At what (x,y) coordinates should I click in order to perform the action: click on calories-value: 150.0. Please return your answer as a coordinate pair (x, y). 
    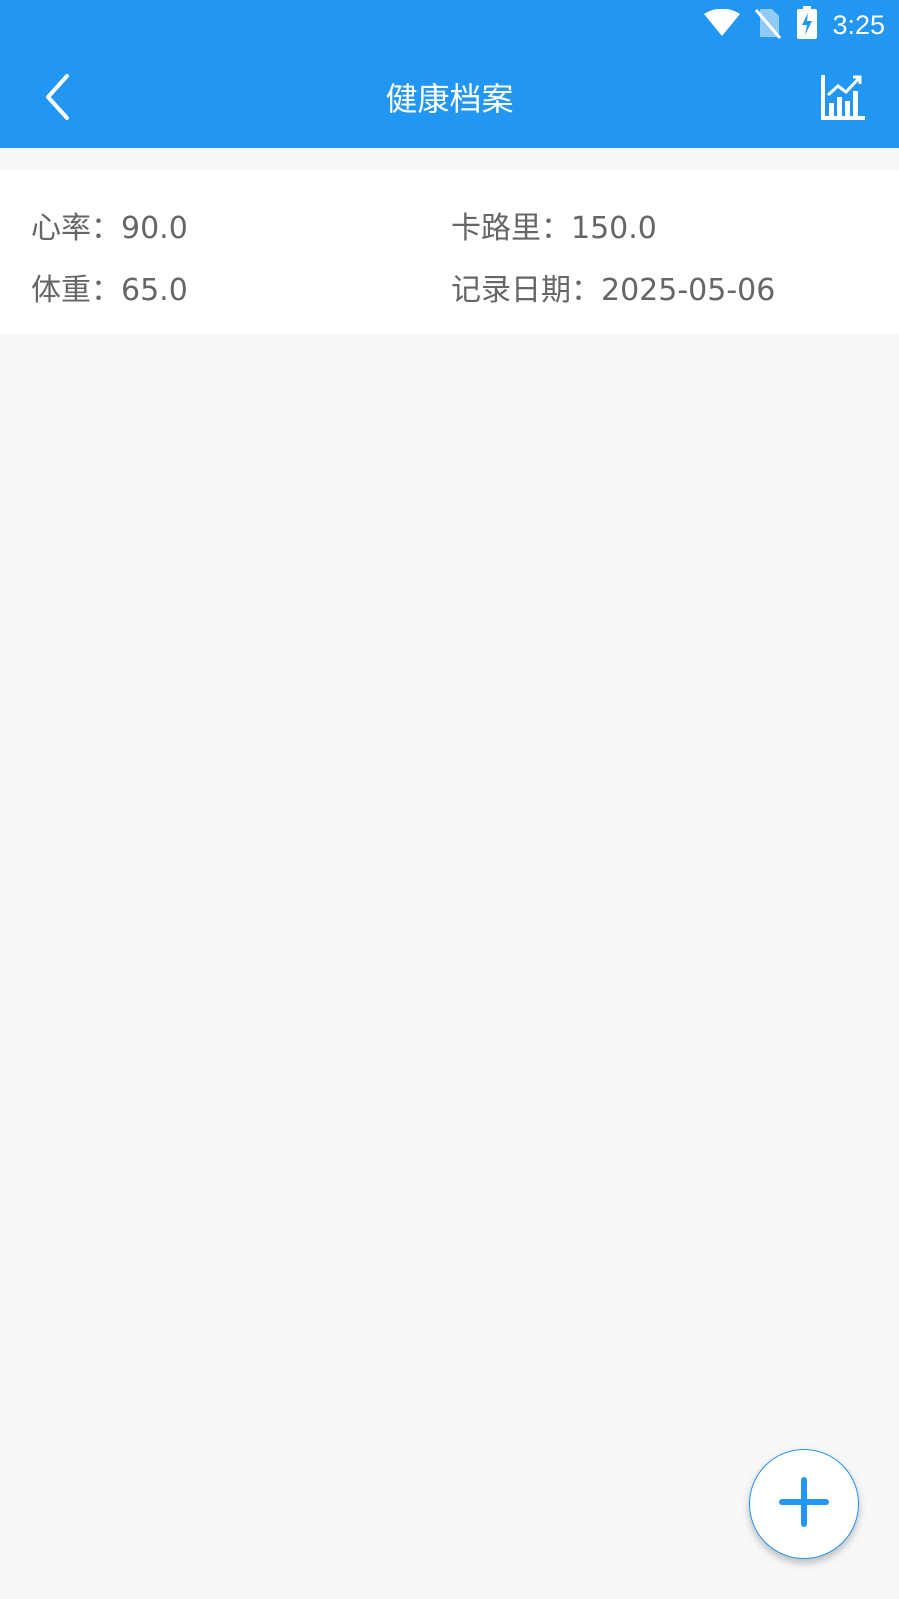
    Looking at the image, I should click on (614, 228).